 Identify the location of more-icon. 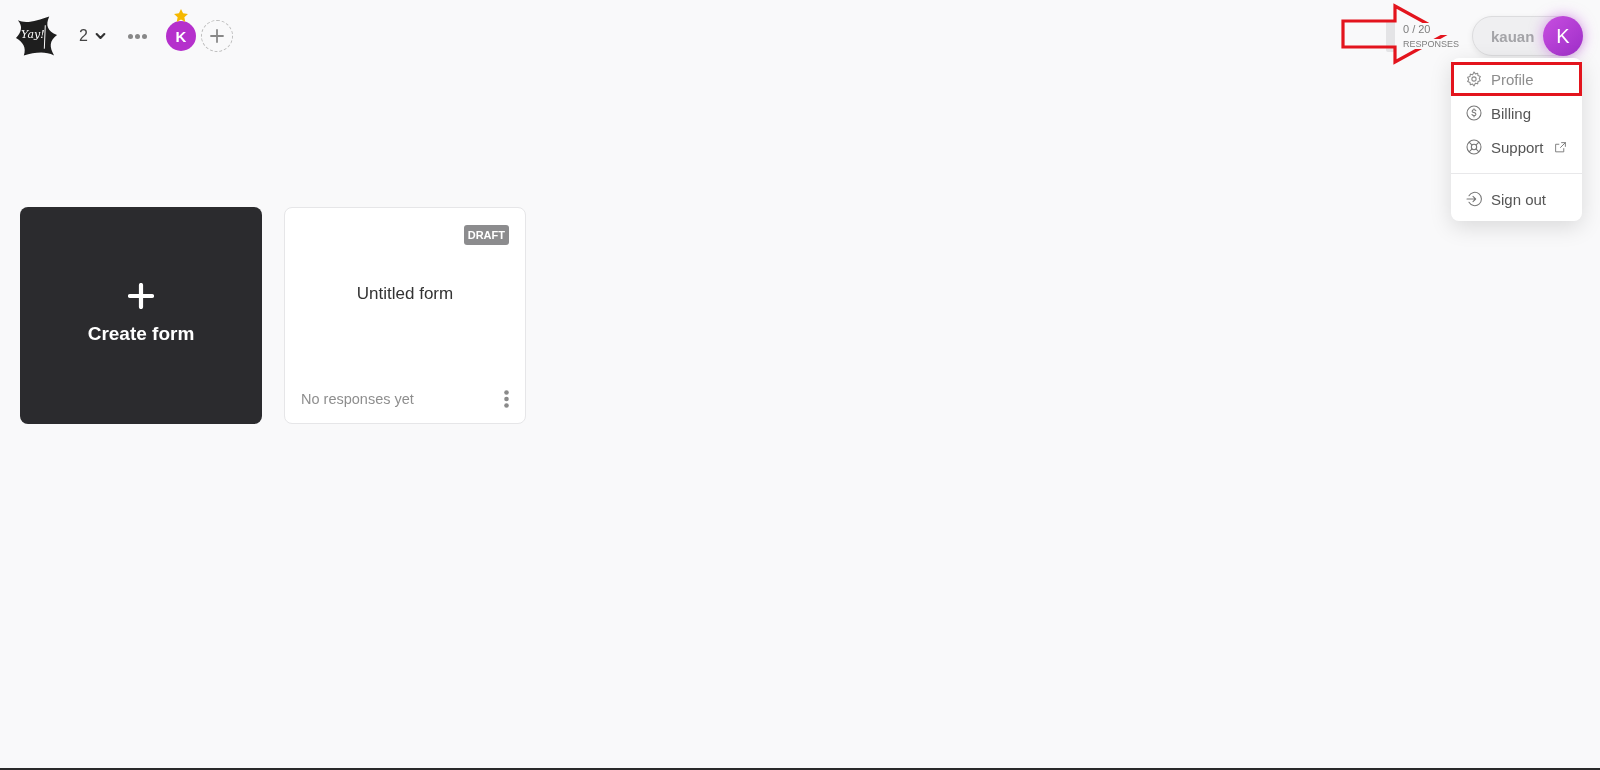
(137, 36).